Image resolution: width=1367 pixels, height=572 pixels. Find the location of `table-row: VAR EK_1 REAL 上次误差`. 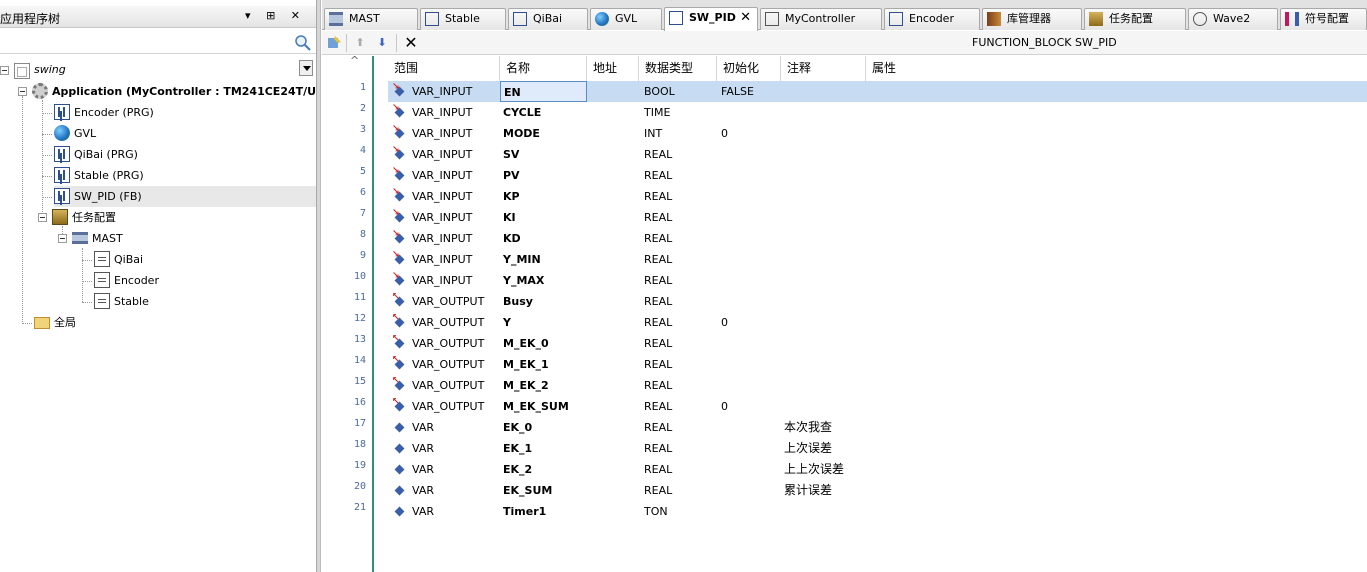

table-row: VAR EK_1 REAL 上次误差 is located at coordinates (877, 448).